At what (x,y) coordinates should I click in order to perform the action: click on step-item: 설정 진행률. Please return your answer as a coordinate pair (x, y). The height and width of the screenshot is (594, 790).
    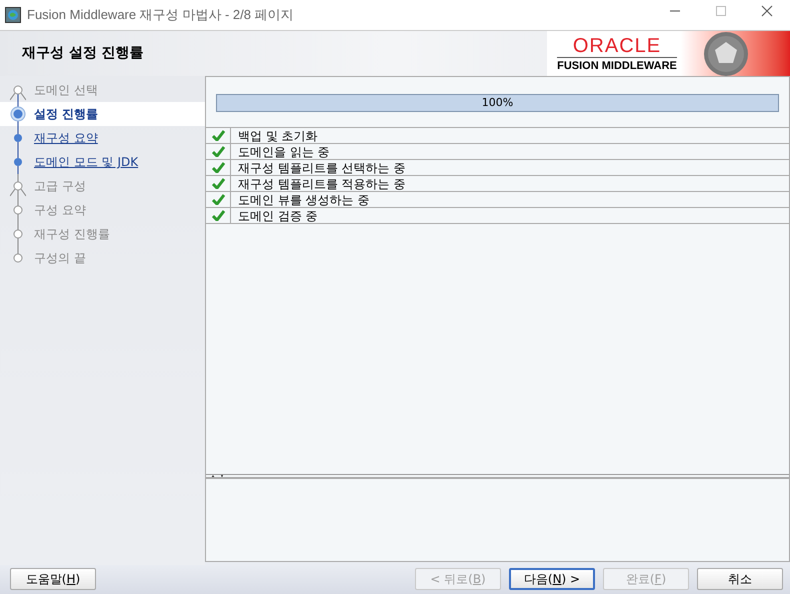
    Looking at the image, I should click on (102, 114).